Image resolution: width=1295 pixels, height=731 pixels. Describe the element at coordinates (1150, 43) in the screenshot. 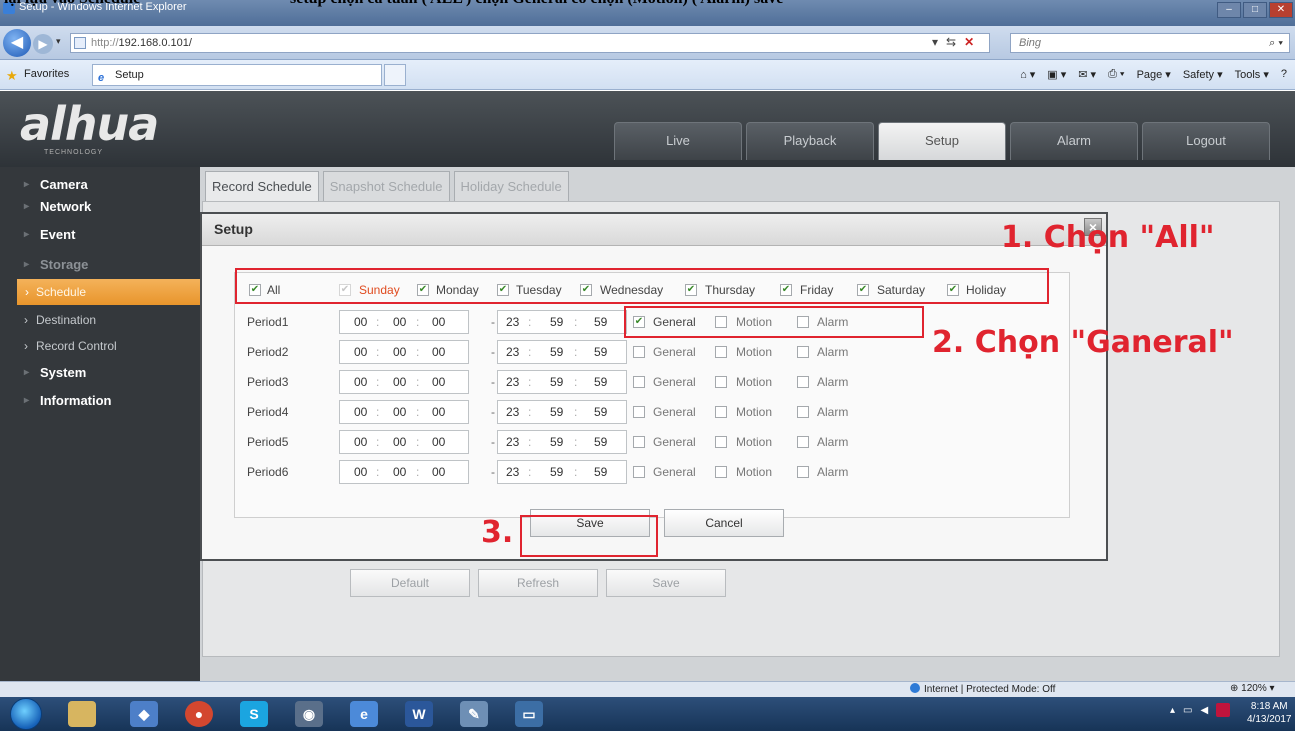

I see `search-input: Bing ⌕ ▾` at that location.